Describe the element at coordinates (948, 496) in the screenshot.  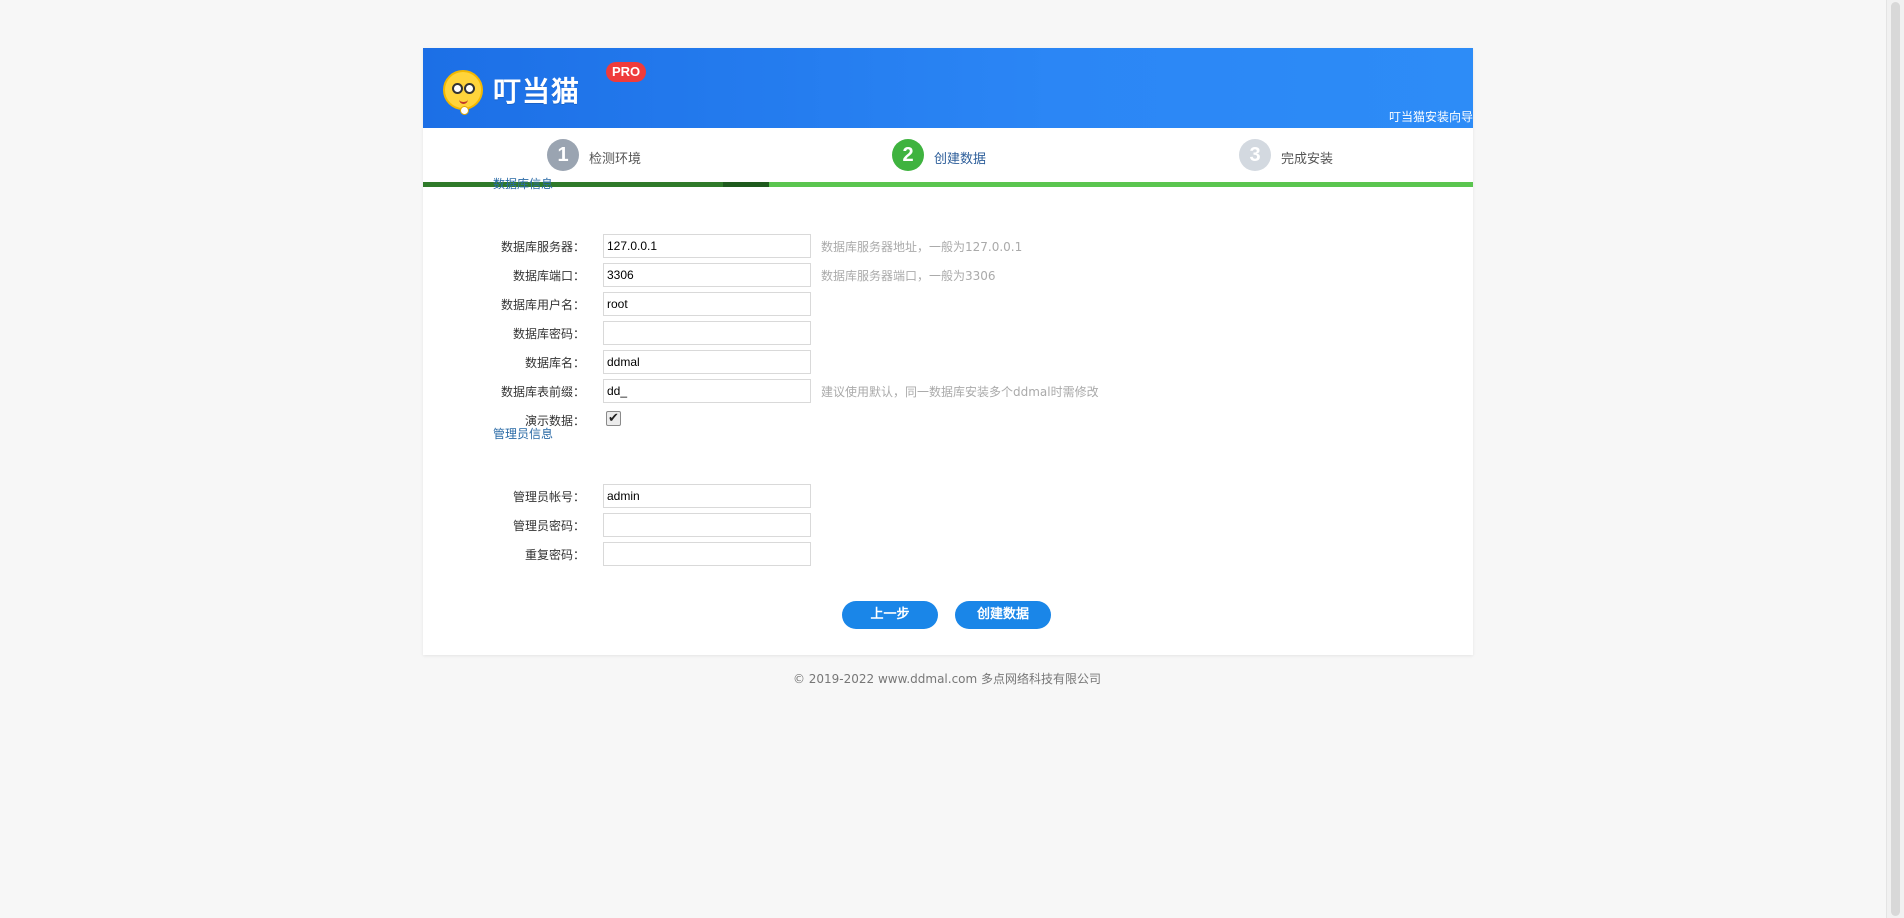
I see `admin-account-row: 管理员帐号：` at that location.